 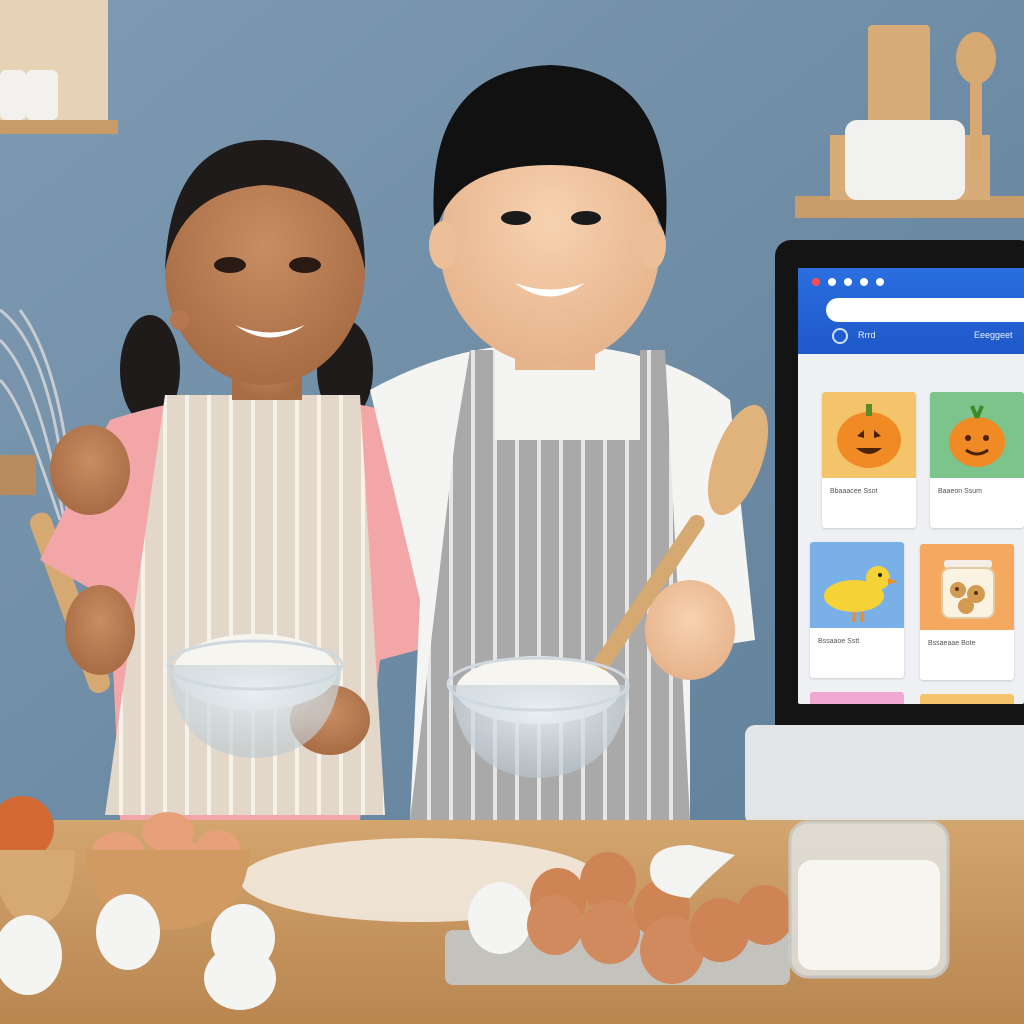 I want to click on card-caption: Bssaeaae Bote, so click(x=952, y=643).